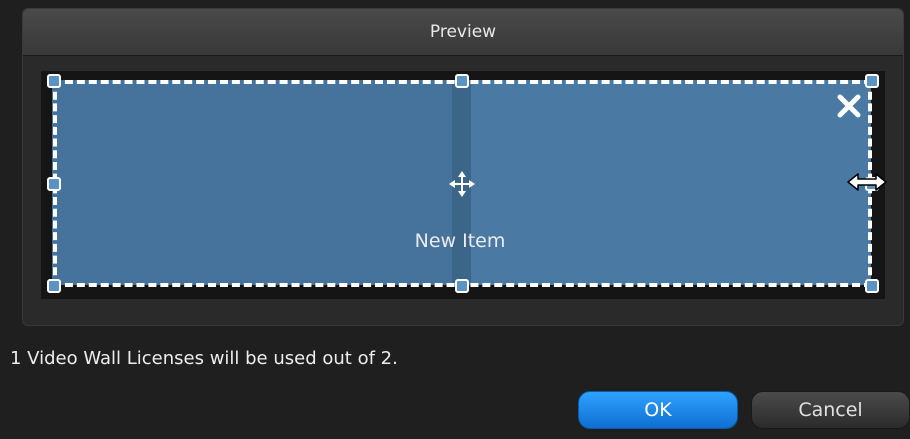 Image resolution: width=910 pixels, height=439 pixels. I want to click on resize-handle-top-left, so click(54, 81).